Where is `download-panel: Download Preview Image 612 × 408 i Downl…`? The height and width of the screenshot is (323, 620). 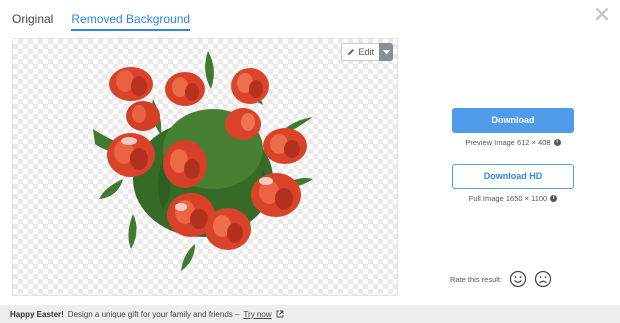
download-panel: Download Preview Image 612 × 408 i Downl… is located at coordinates (513, 155).